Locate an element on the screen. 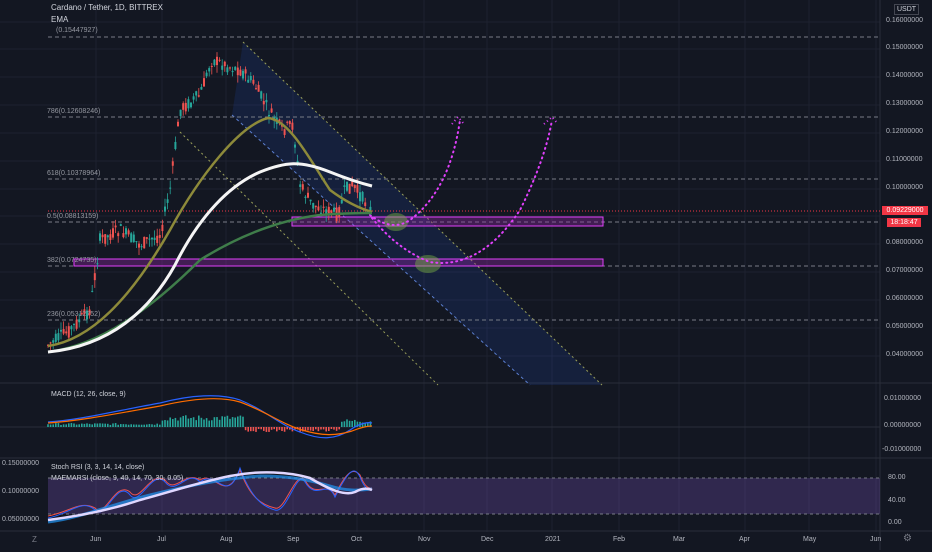 This screenshot has width=932, height=552. osc-left-tick: 0.10000000 is located at coordinates (20, 491).